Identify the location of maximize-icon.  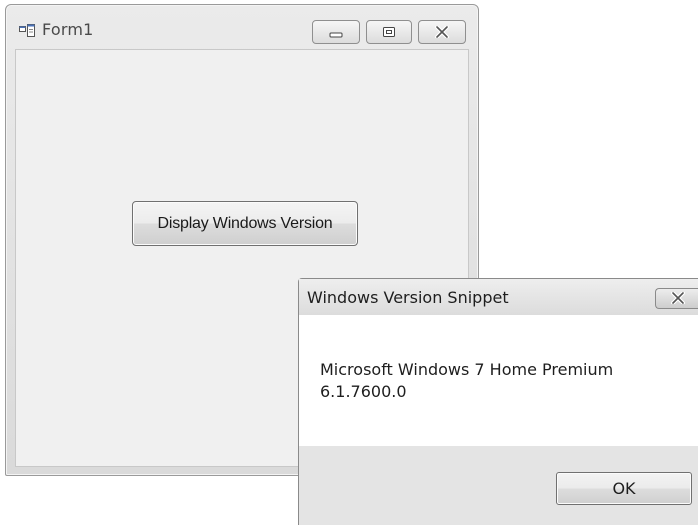
(389, 32).